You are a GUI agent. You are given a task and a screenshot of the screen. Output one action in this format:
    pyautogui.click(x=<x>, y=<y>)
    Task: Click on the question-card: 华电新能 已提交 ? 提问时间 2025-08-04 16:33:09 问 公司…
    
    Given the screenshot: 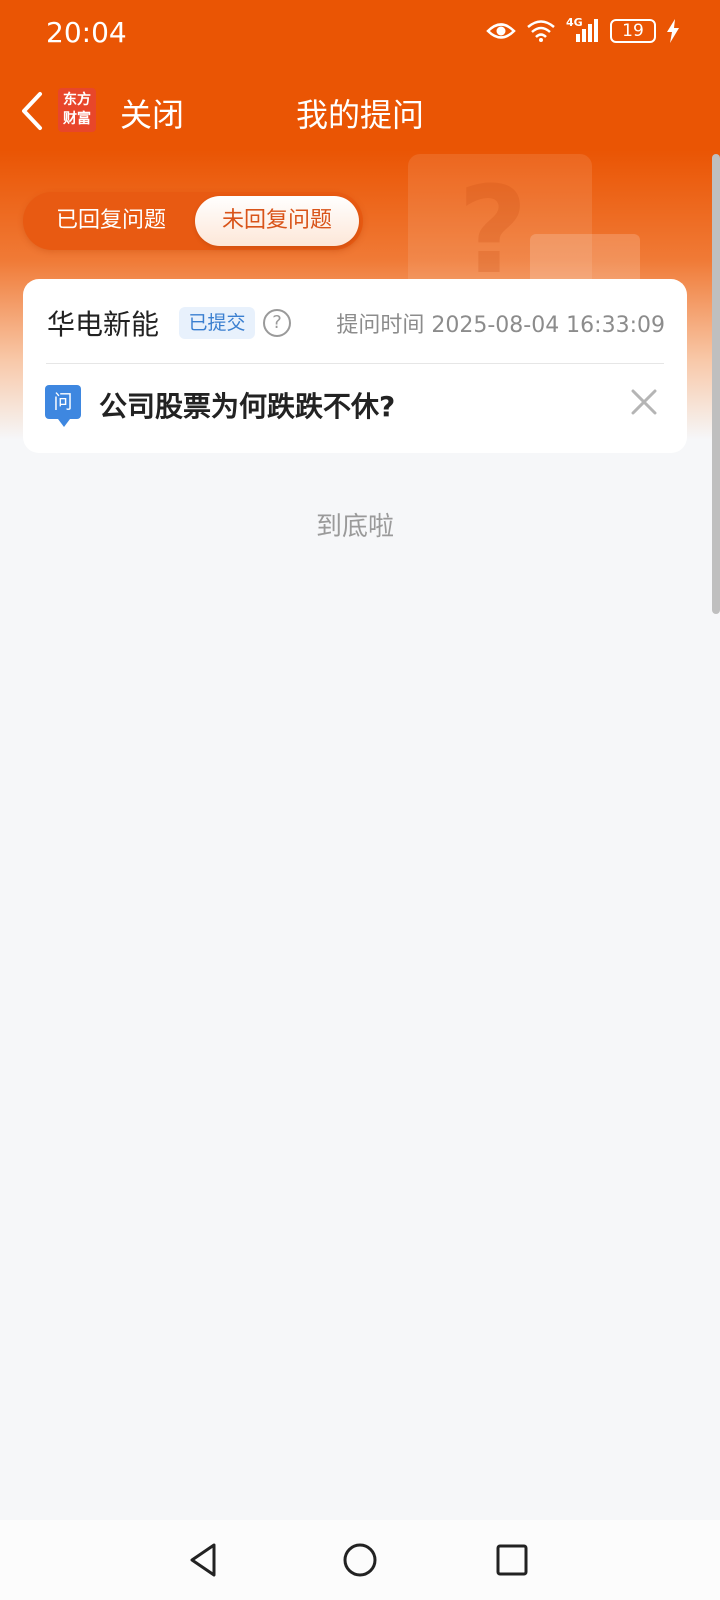 What is the action you would take?
    pyautogui.click(x=355, y=366)
    